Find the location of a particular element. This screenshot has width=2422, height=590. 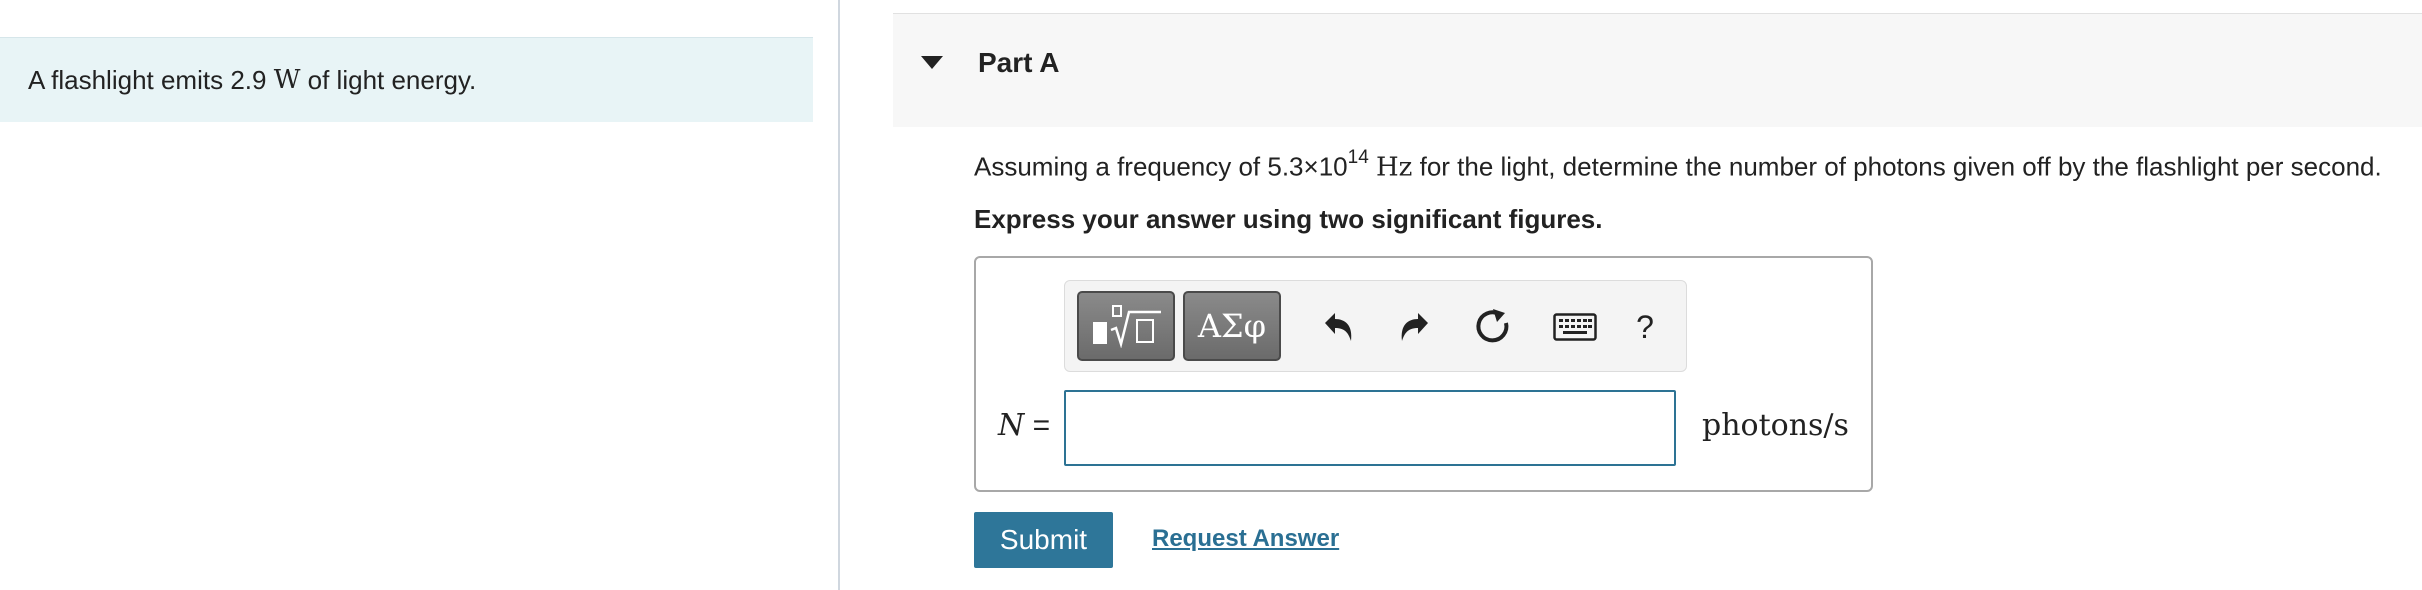

help-label: ? is located at coordinates (1645, 326).